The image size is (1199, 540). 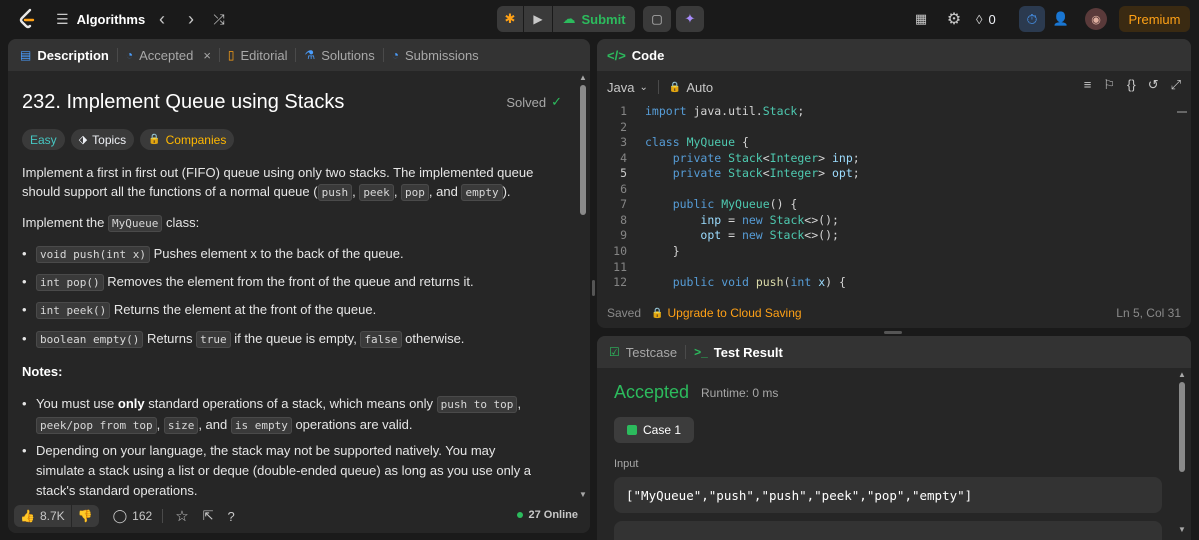 What do you see at coordinates (691, 87) in the screenshot?
I see `auto-mode-toggle: 🔒 Auto` at bounding box center [691, 87].